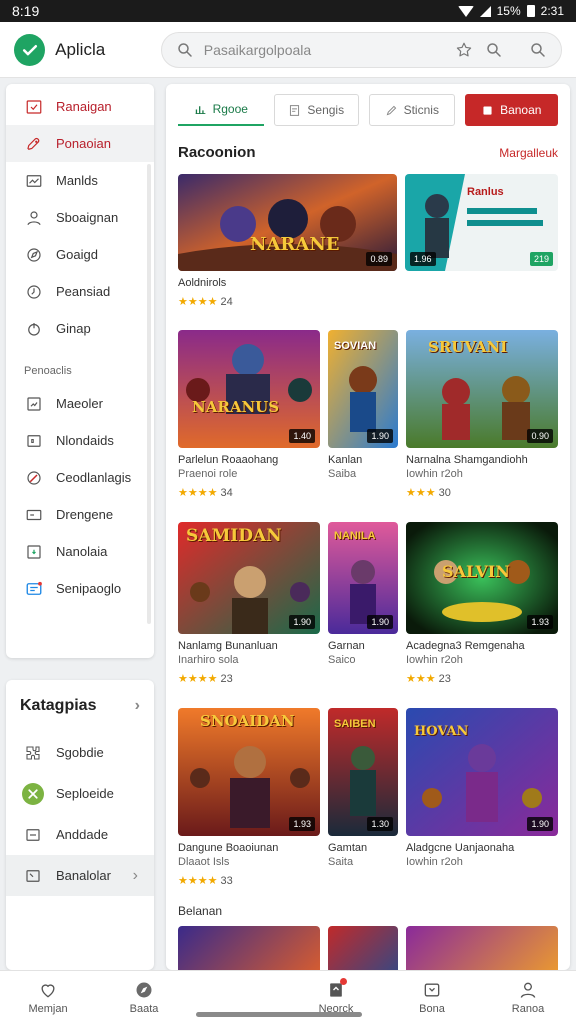 The width and height of the screenshot is (576, 1024). What do you see at coordinates (85, 440) in the screenshot?
I see `sidebar-item-label: Nlondaids` at bounding box center [85, 440].